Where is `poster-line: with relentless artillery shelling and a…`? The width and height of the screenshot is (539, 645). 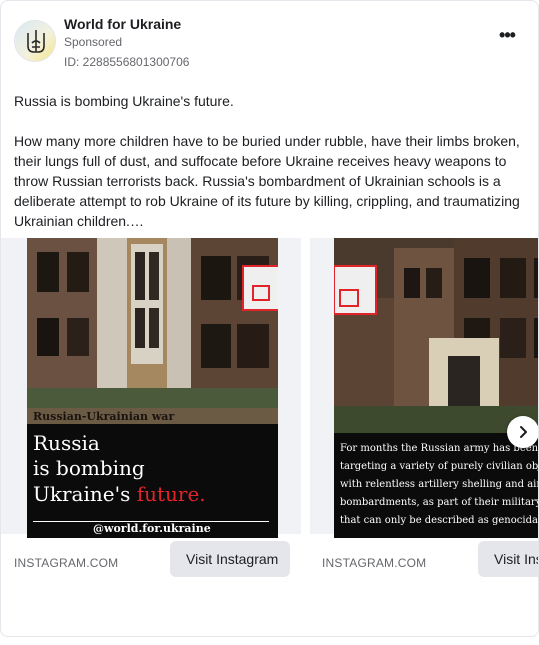 poster-line: with relentless artillery shelling and a… is located at coordinates (439, 484).